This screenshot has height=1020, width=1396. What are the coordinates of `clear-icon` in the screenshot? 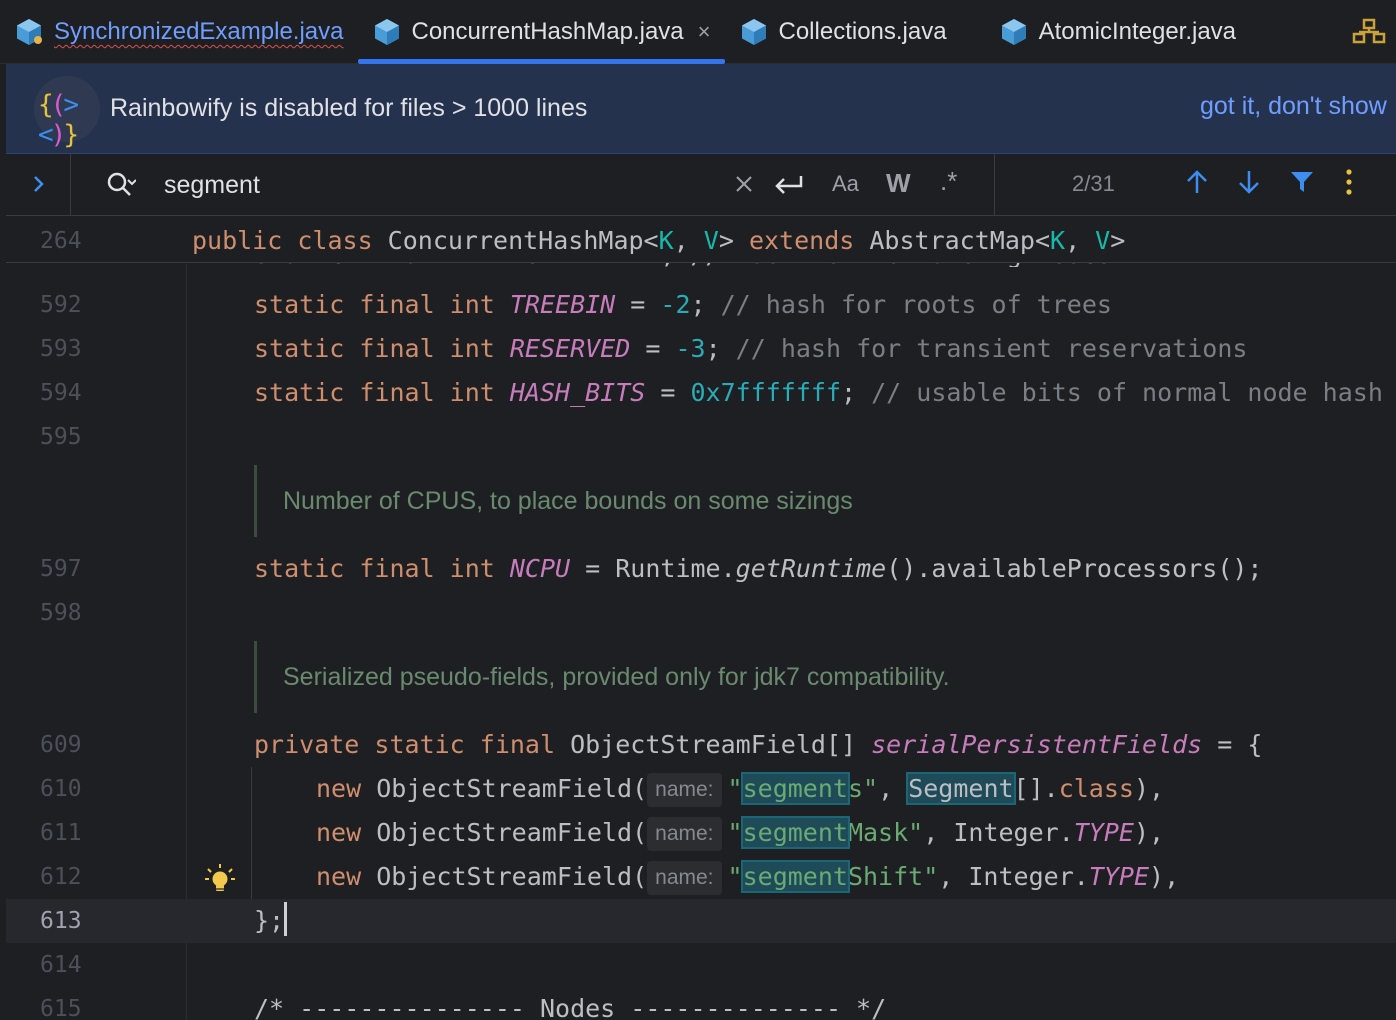 It's located at (744, 184).